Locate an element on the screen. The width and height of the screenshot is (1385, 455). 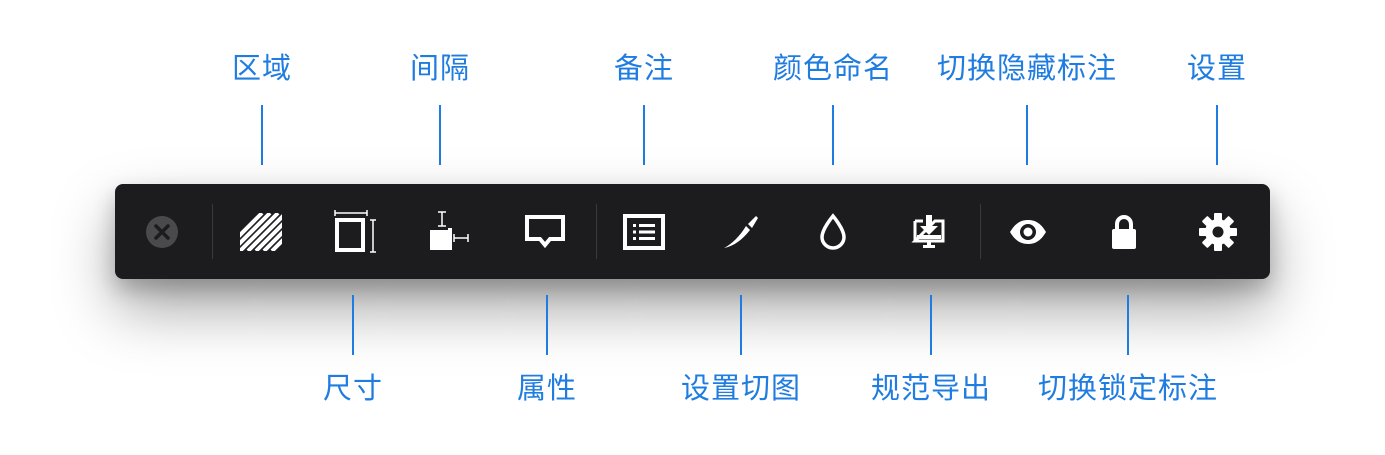
label-export: 规范导出 is located at coordinates (931, 388).